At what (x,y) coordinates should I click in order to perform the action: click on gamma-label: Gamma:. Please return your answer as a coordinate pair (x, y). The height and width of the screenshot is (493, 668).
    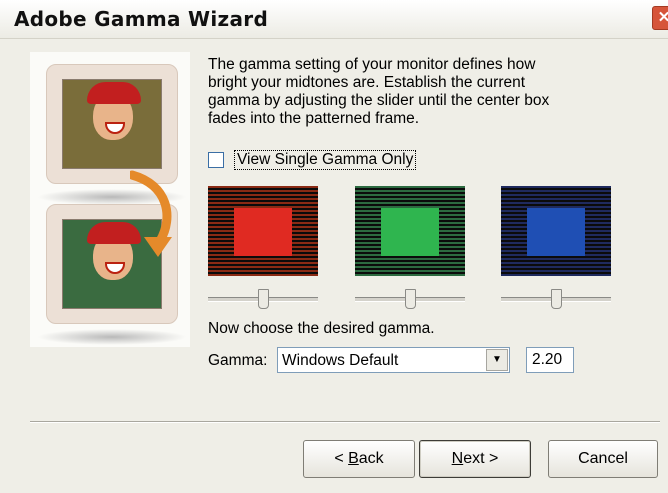
    Looking at the image, I should click on (238, 360).